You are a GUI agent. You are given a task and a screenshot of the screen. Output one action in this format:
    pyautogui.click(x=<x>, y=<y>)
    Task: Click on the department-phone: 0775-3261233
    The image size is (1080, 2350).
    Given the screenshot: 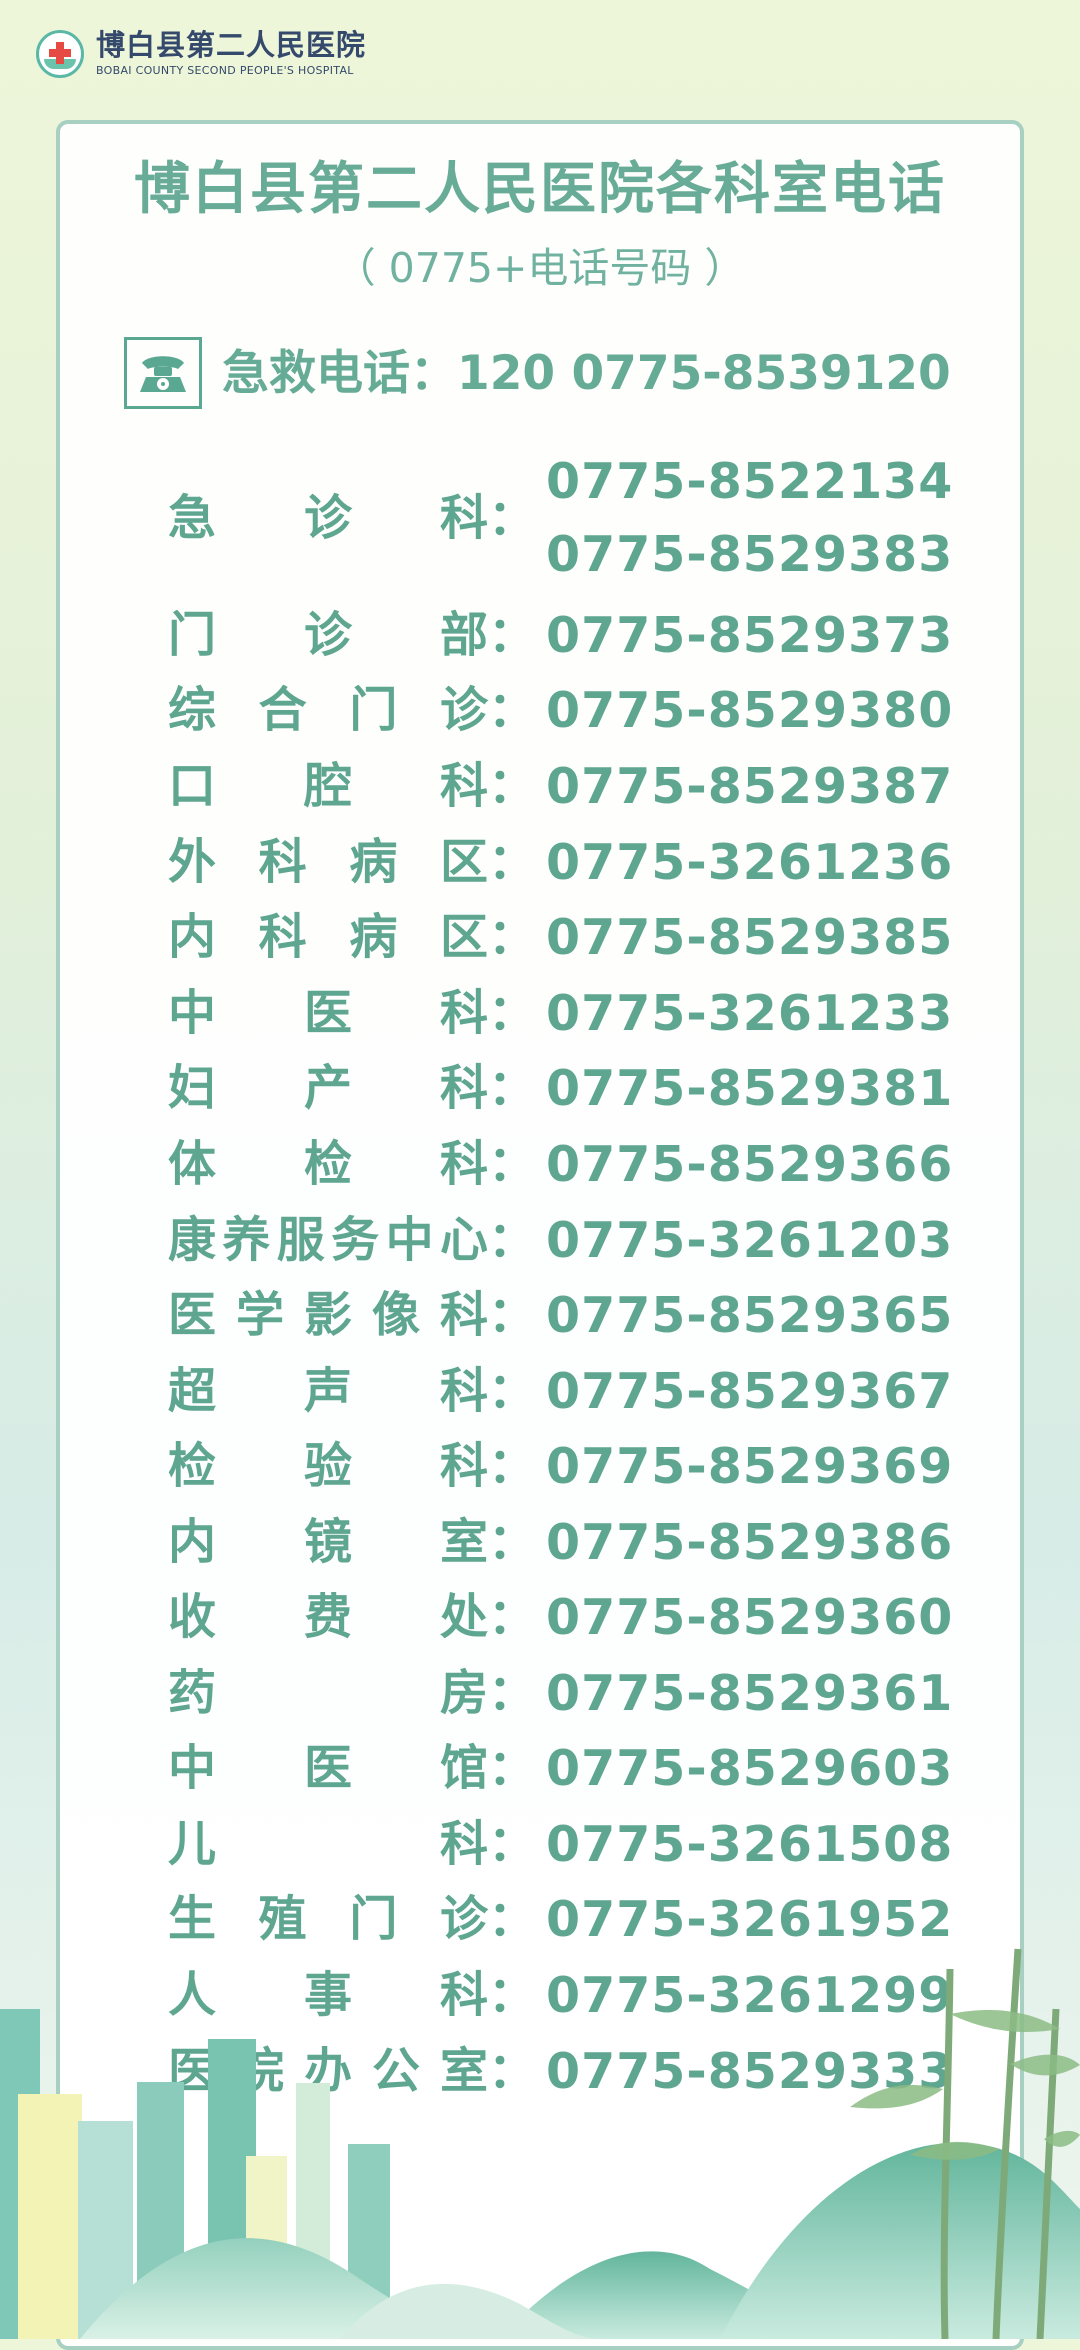 What is the action you would take?
    pyautogui.click(x=750, y=1013)
    